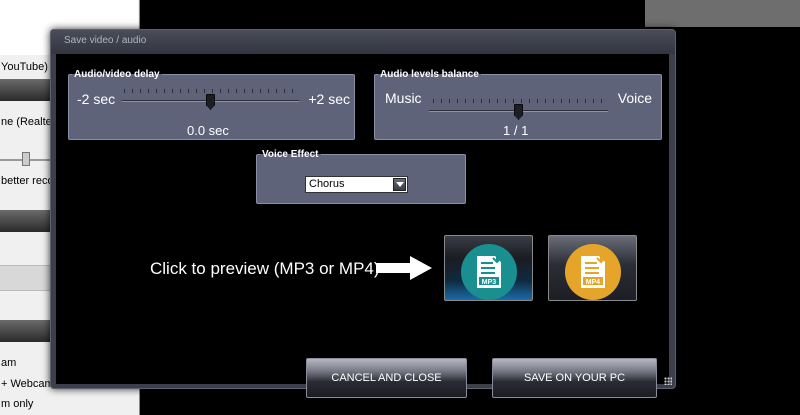 The width and height of the screenshot is (800, 415). What do you see at coordinates (329, 99) in the screenshot?
I see `delay-max-label: +2 sec` at bounding box center [329, 99].